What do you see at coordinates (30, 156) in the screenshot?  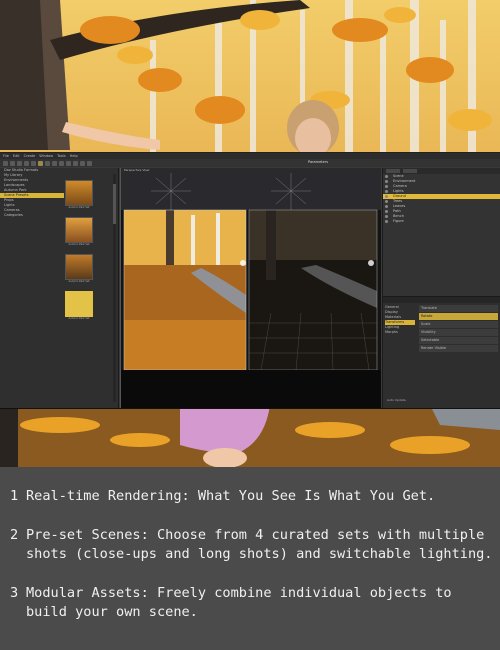 I see `menu-create: Create` at bounding box center [30, 156].